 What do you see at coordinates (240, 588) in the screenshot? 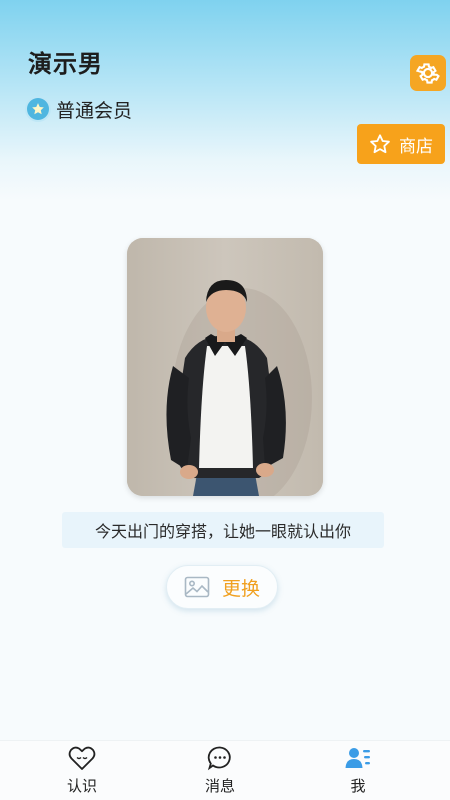
I see `change-photo-label: 更换` at bounding box center [240, 588].